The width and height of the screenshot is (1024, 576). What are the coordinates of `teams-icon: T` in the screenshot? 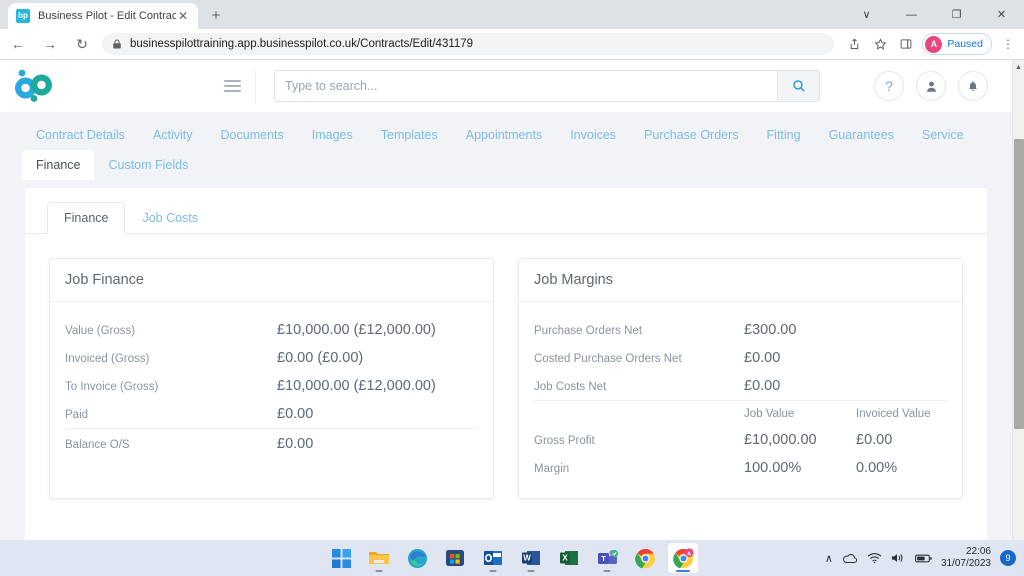 It's located at (607, 558).